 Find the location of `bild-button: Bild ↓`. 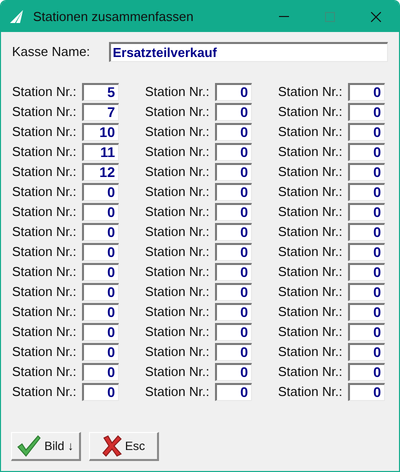

bild-button: Bild ↓ is located at coordinates (46, 446).